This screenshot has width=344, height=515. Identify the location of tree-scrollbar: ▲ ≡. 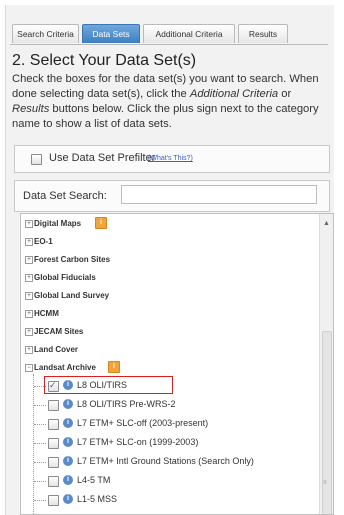
(326, 364).